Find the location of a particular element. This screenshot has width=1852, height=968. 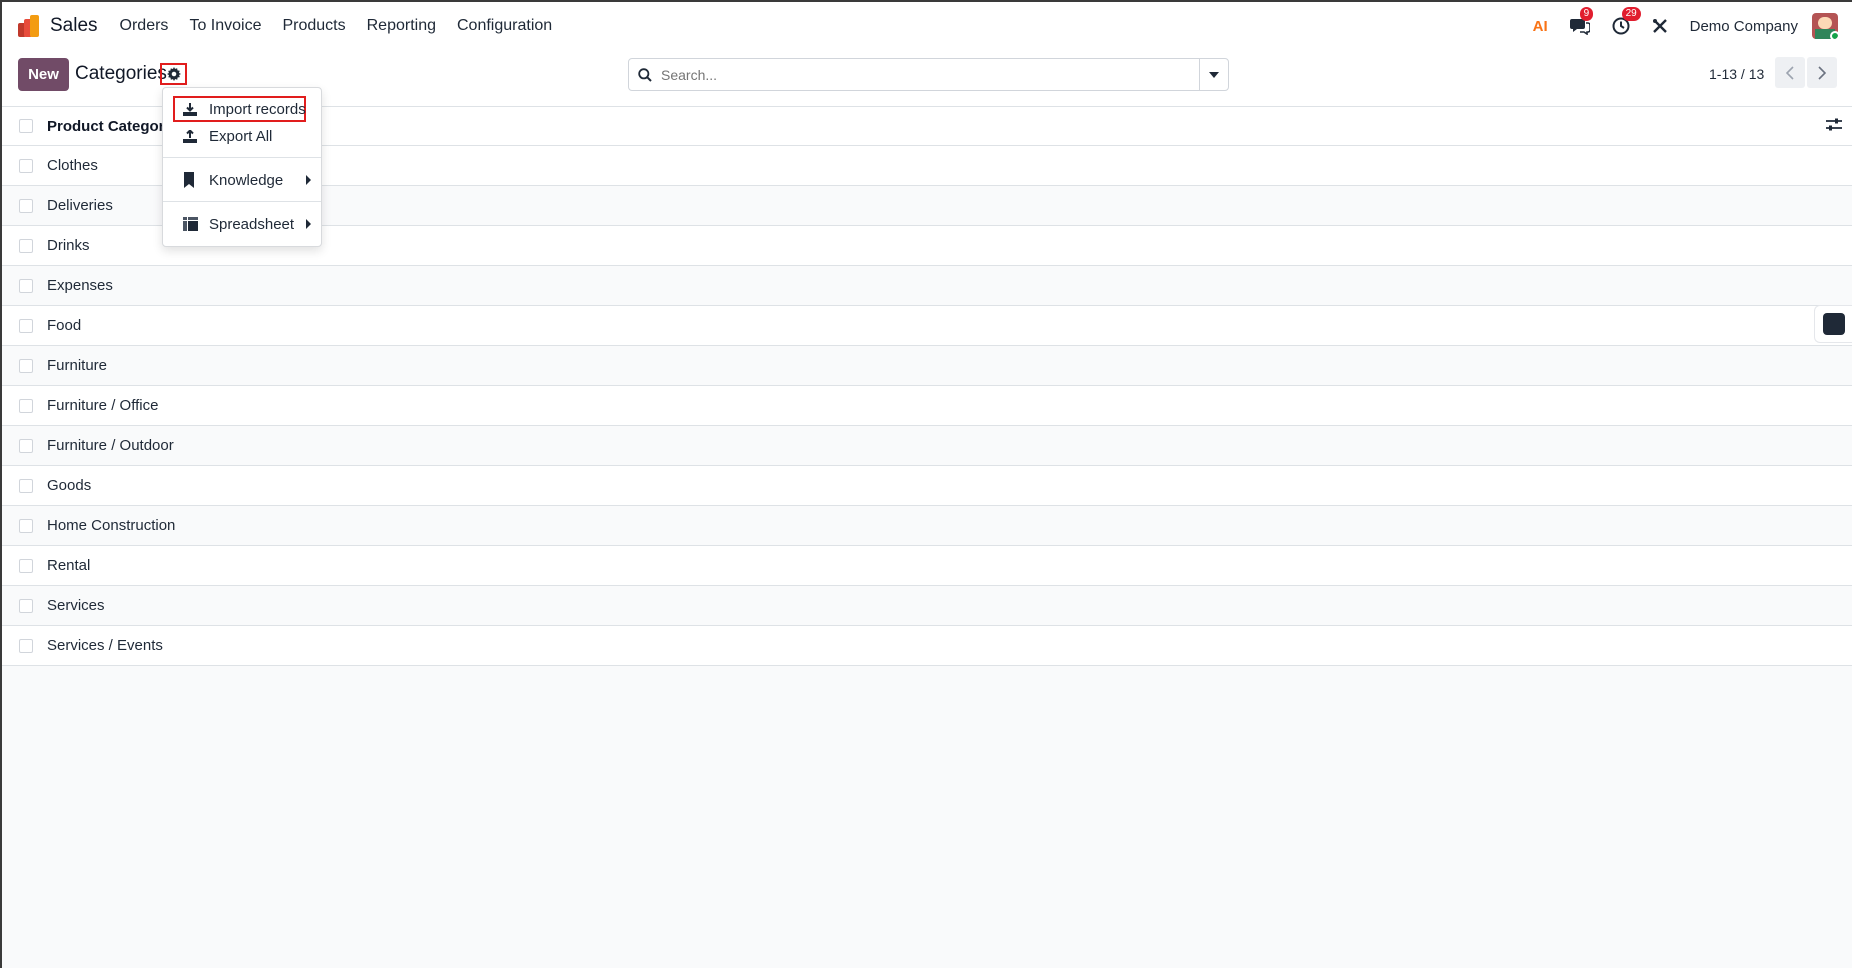

row-category-name: Services / Events is located at coordinates (105, 645).